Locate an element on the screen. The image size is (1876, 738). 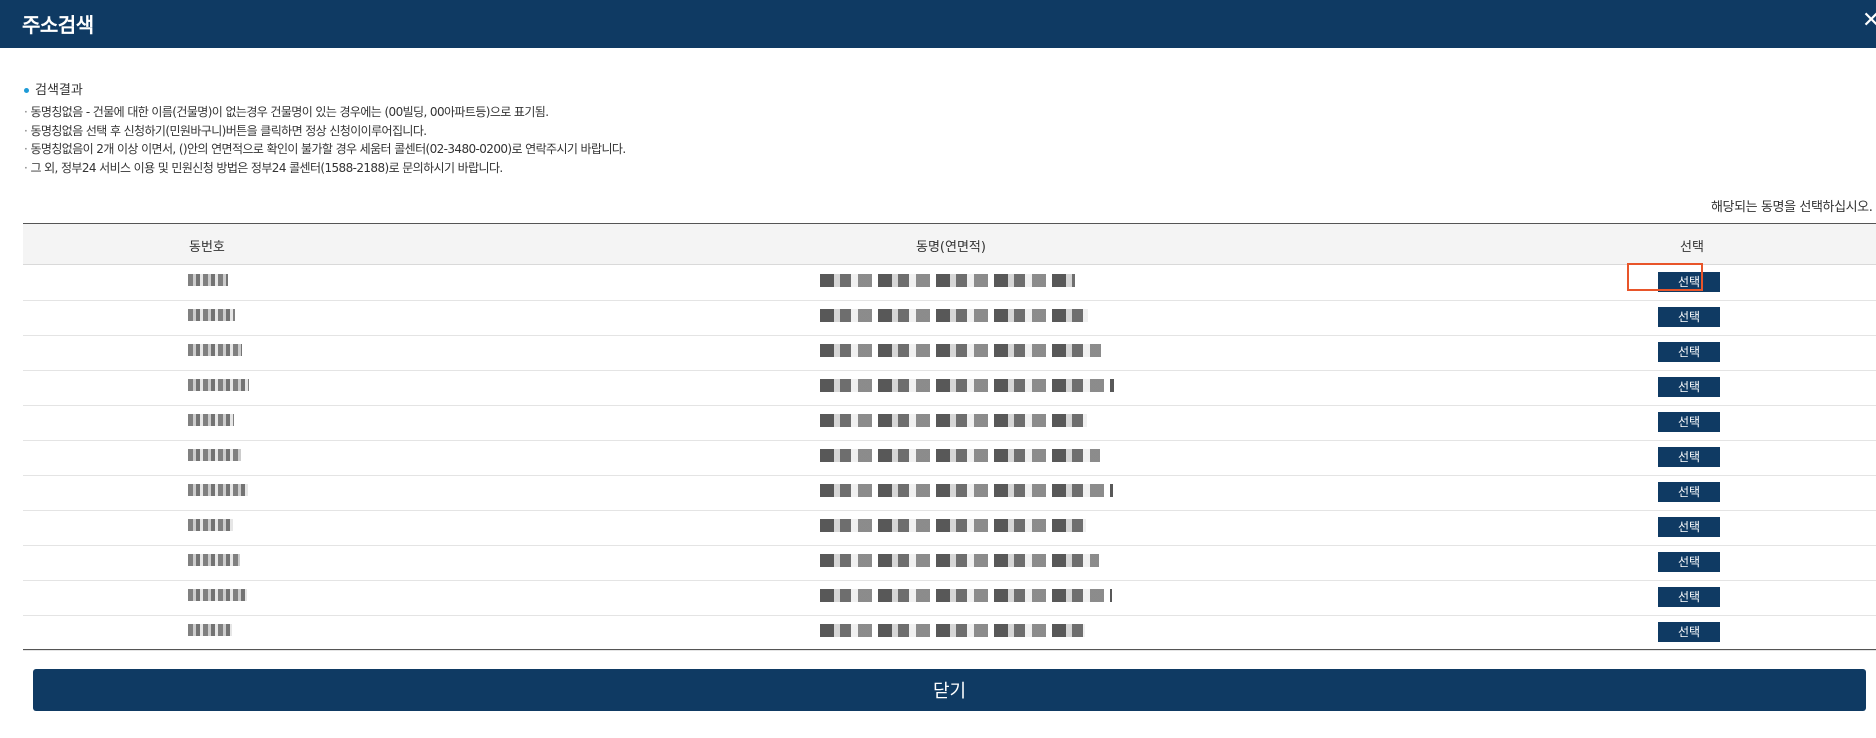
select-instruction: 해당되는 동명을 선택하십시오. is located at coordinates (1792, 207).